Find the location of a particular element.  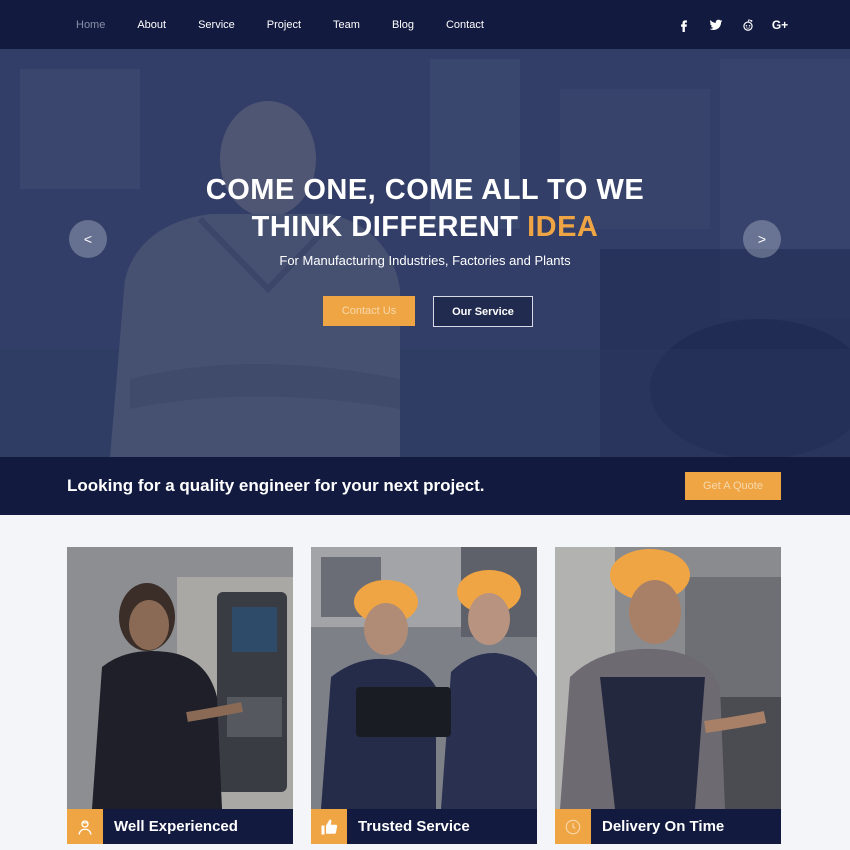

hero-title-main: THINK DIFFERENT is located at coordinates (389, 227).